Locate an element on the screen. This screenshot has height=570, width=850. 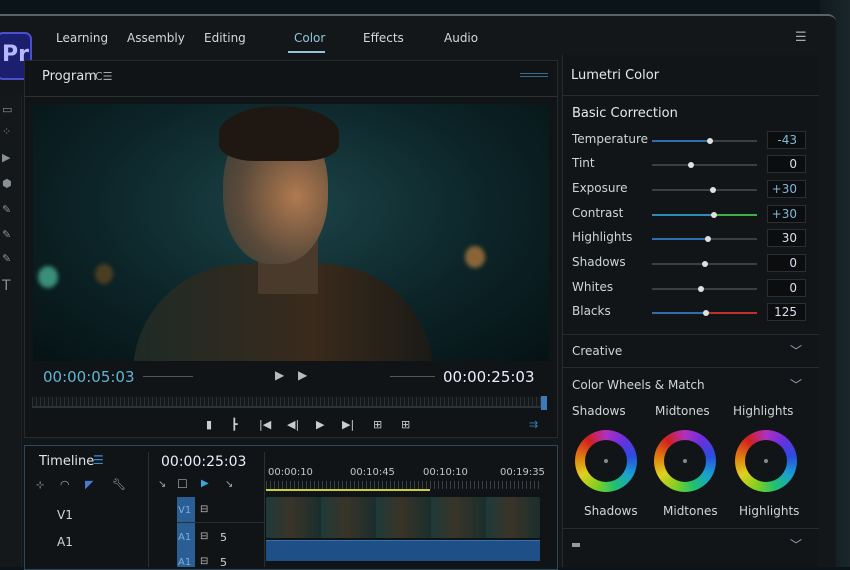
highlights-value-field: 30 is located at coordinates (786, 238).